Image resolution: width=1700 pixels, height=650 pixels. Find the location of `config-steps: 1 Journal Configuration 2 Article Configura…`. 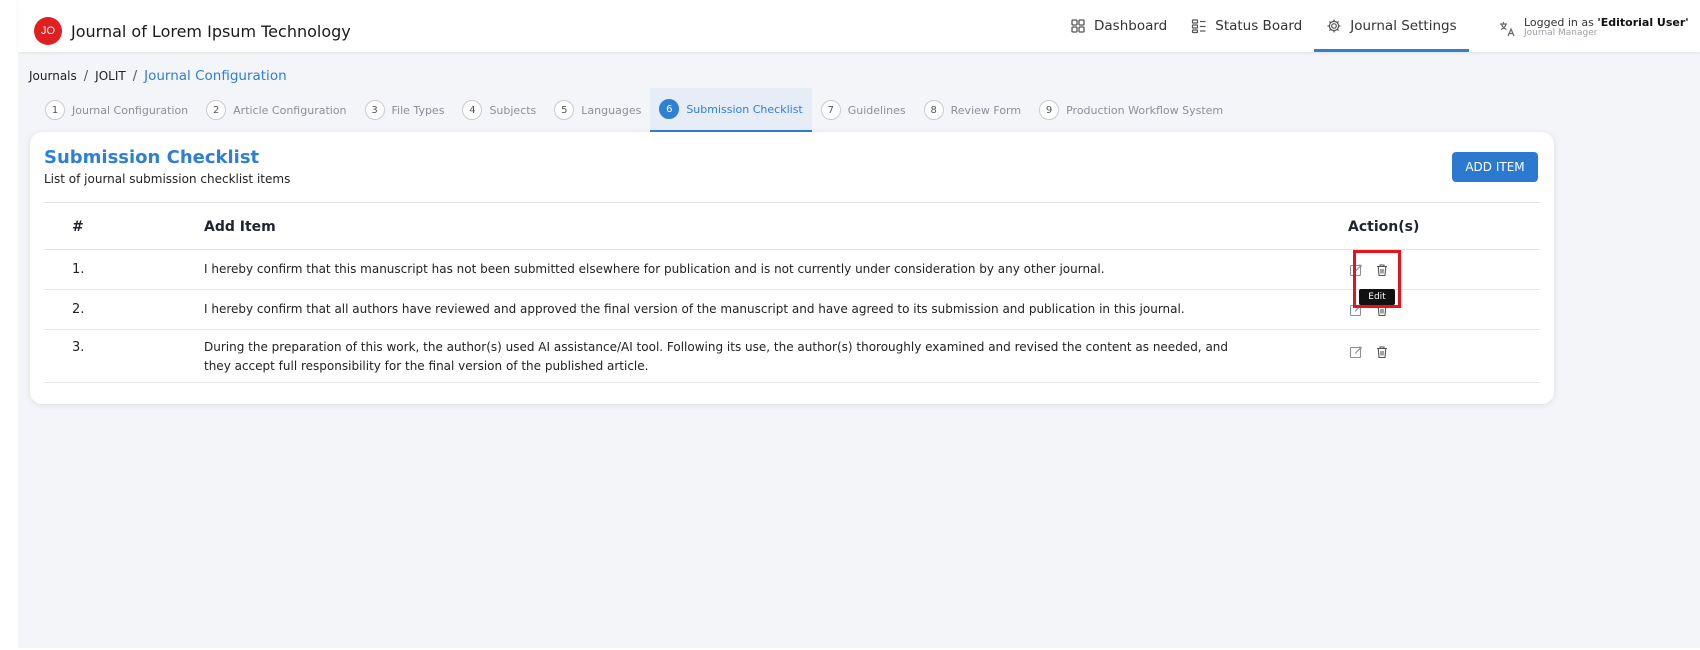

config-steps: 1 Journal Configuration 2 Article Configura… is located at coordinates (634, 110).